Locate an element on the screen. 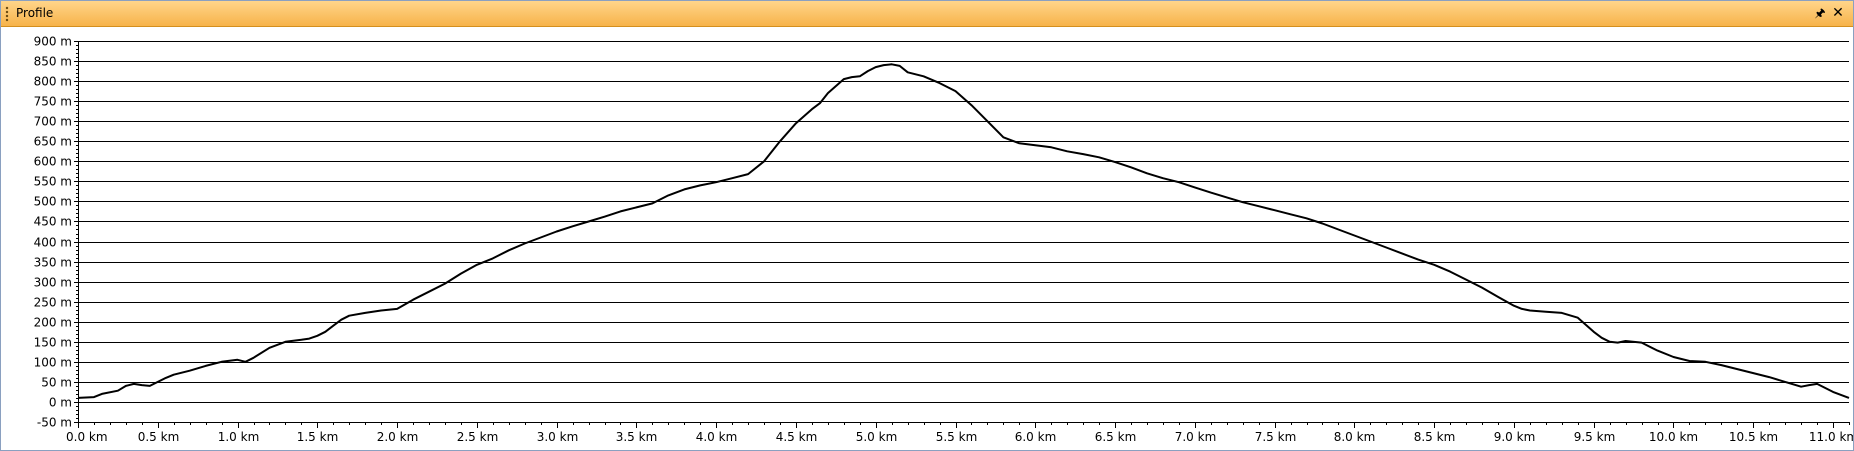  y-tick-label: 150 m is located at coordinates (53, 343).